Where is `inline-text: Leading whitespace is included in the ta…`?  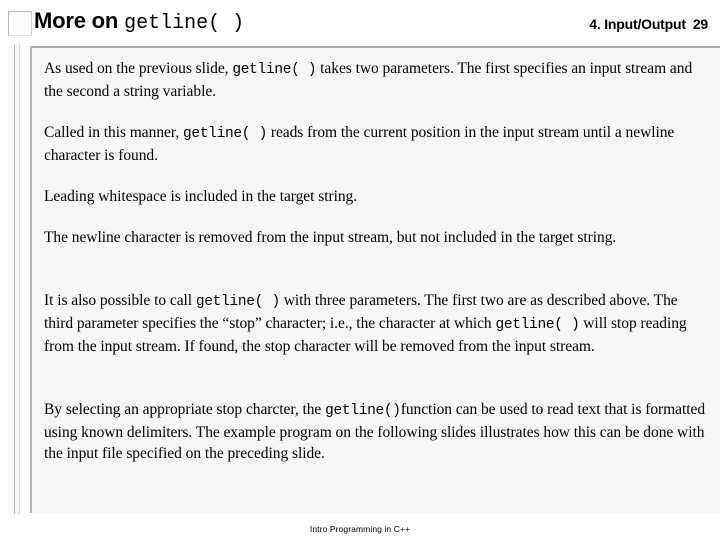
inline-text: Leading whitespace is included in the ta… is located at coordinates (201, 196).